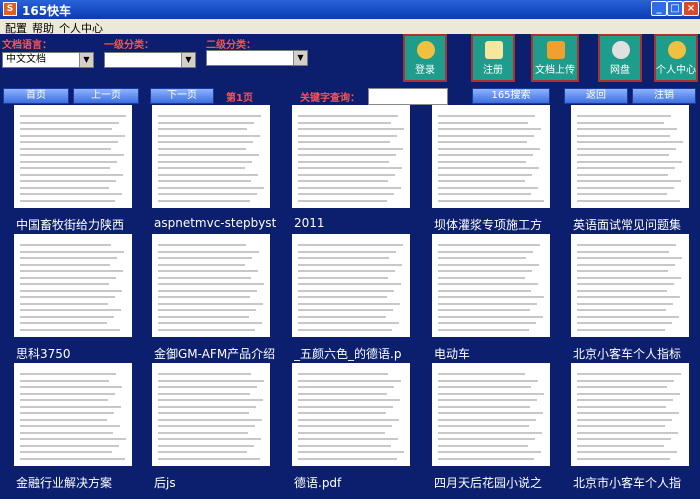  Describe the element at coordinates (501, 224) in the screenshot. I see `document-caption: 坝体灌浆专项施工方` at that location.